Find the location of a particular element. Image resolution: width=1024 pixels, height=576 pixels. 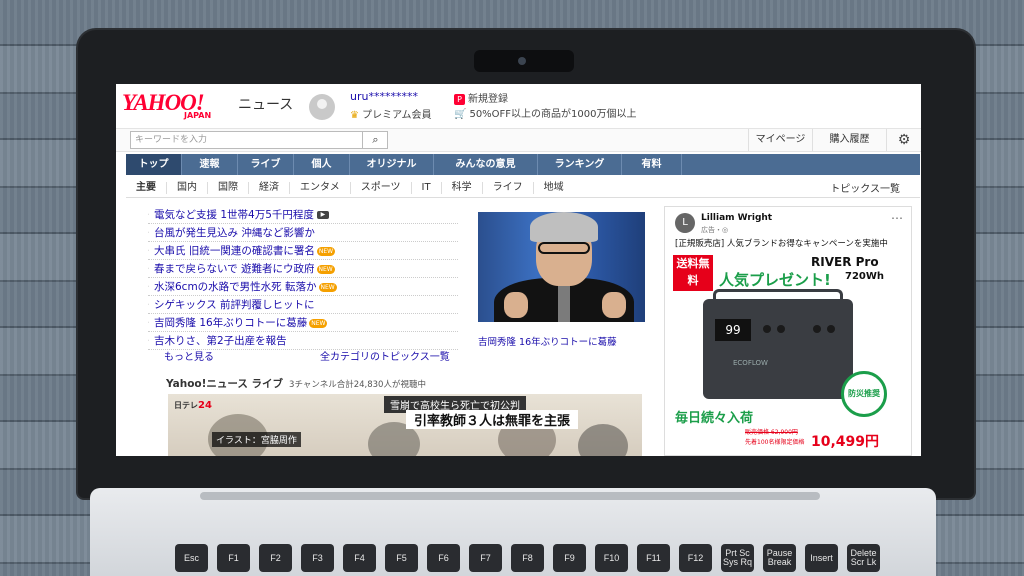

headline-text: 吉木りさ、第2子出産を報告 is located at coordinates (220, 341).